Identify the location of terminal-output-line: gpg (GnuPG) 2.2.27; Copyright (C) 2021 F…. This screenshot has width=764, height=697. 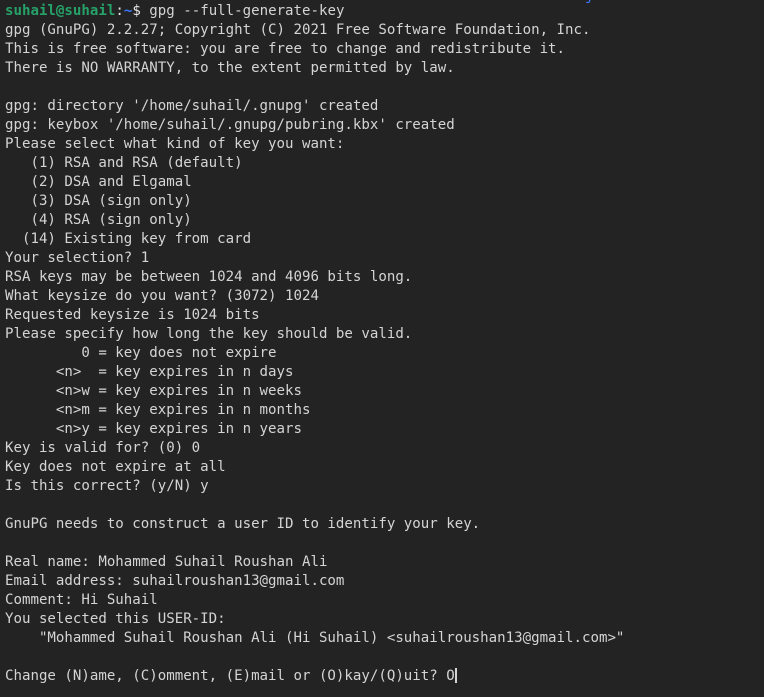
(298, 30).